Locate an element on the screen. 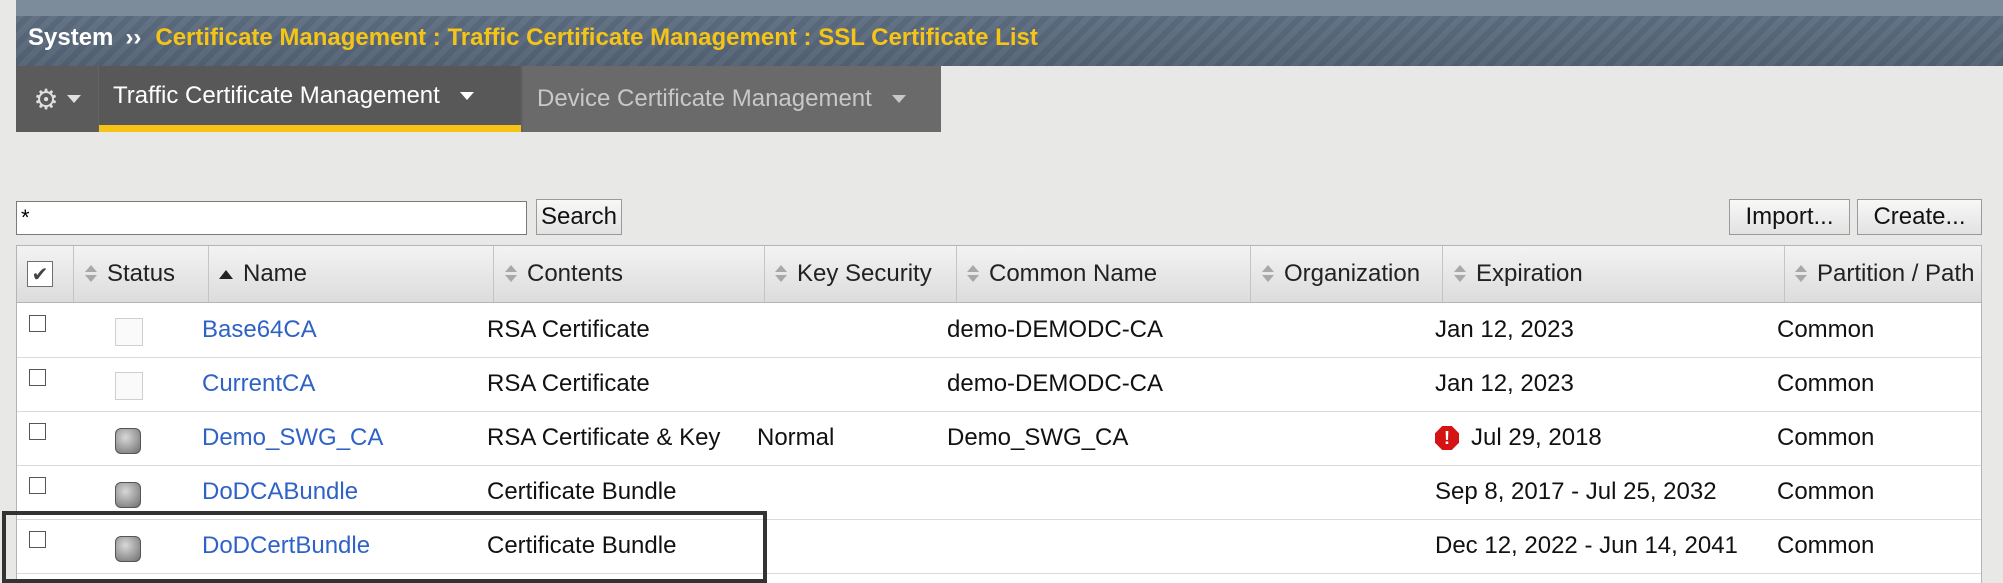 The width and height of the screenshot is (2003, 583). certificate-name-link: Base64CA is located at coordinates (259, 330).